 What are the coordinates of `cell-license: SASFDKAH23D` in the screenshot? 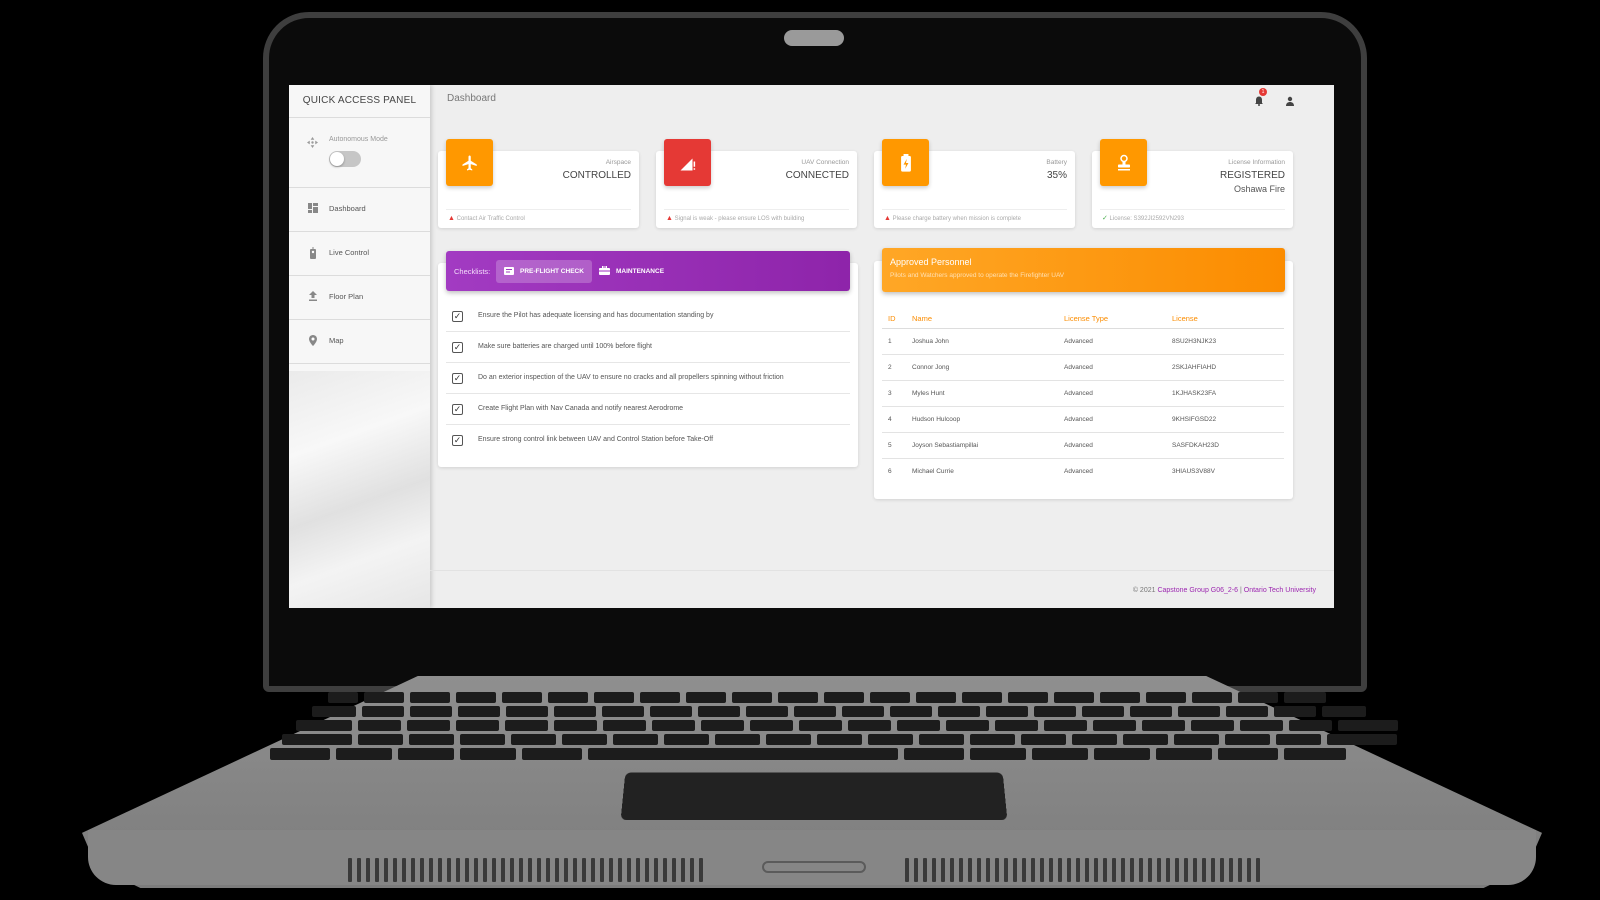 It's located at (1228, 445).